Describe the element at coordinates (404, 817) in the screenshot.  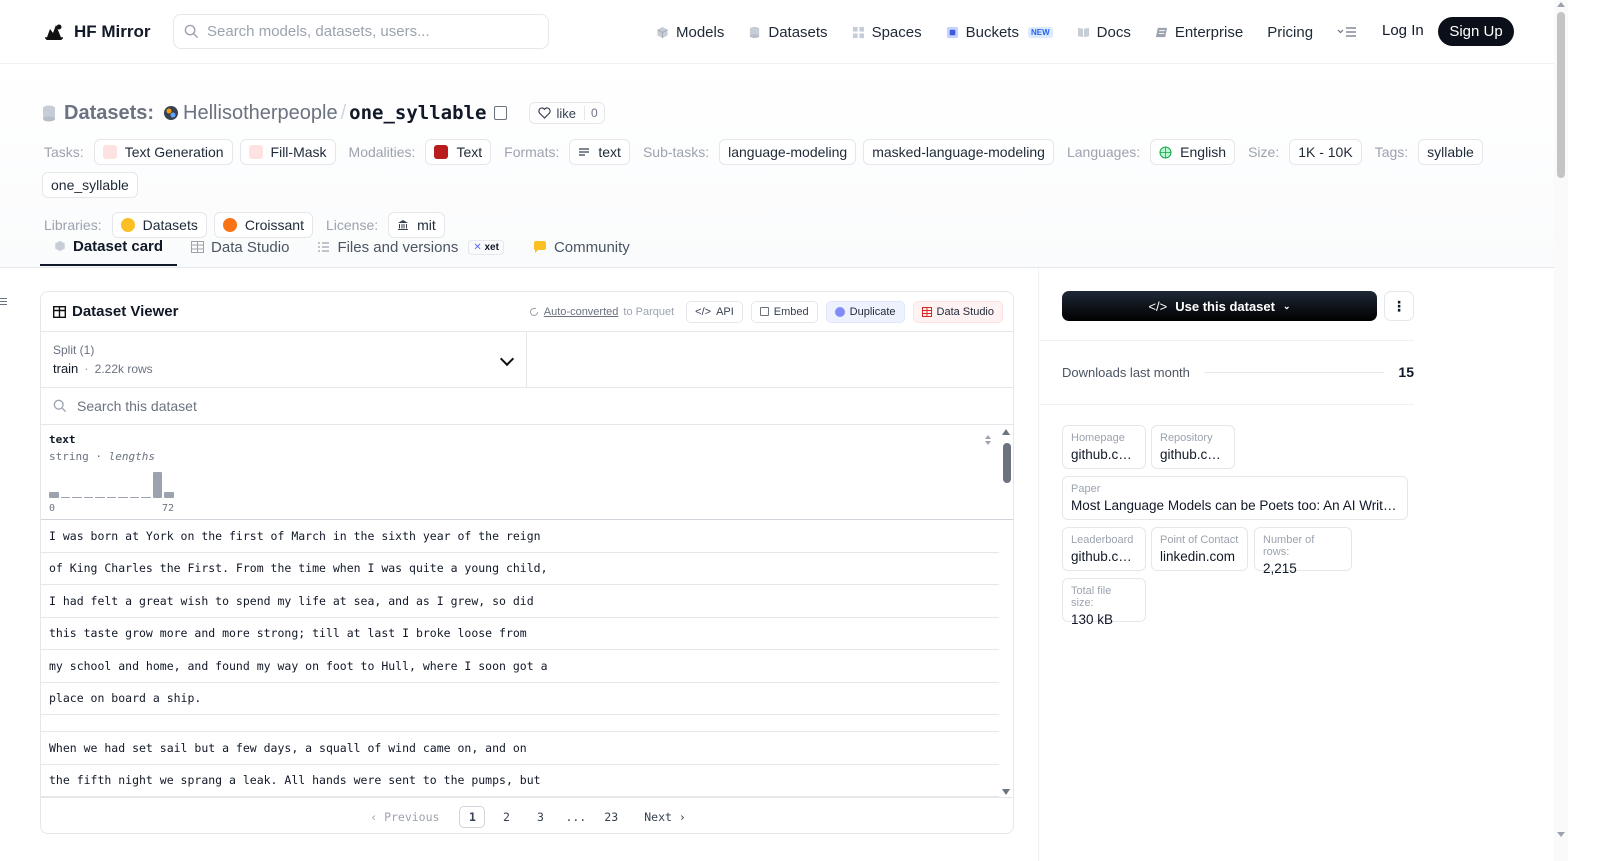
I see `previous-page-button: ‹ Previous` at that location.